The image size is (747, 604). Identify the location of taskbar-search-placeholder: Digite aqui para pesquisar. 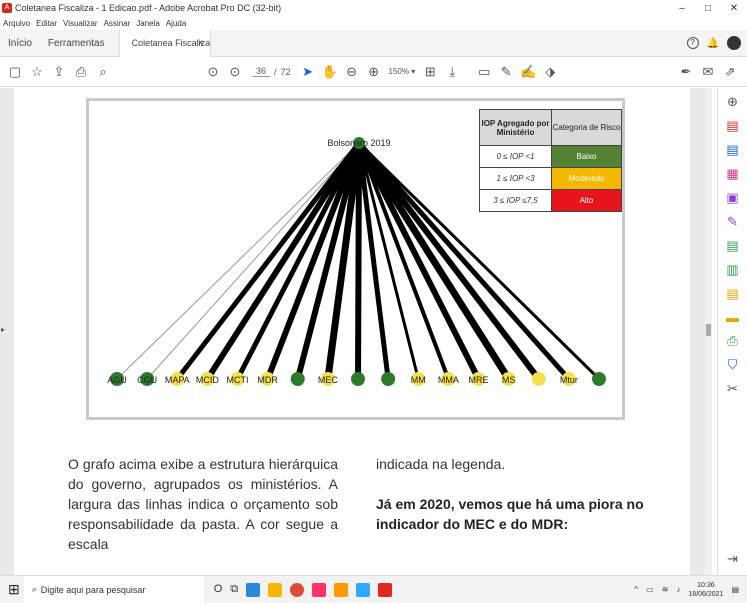
(93, 589).